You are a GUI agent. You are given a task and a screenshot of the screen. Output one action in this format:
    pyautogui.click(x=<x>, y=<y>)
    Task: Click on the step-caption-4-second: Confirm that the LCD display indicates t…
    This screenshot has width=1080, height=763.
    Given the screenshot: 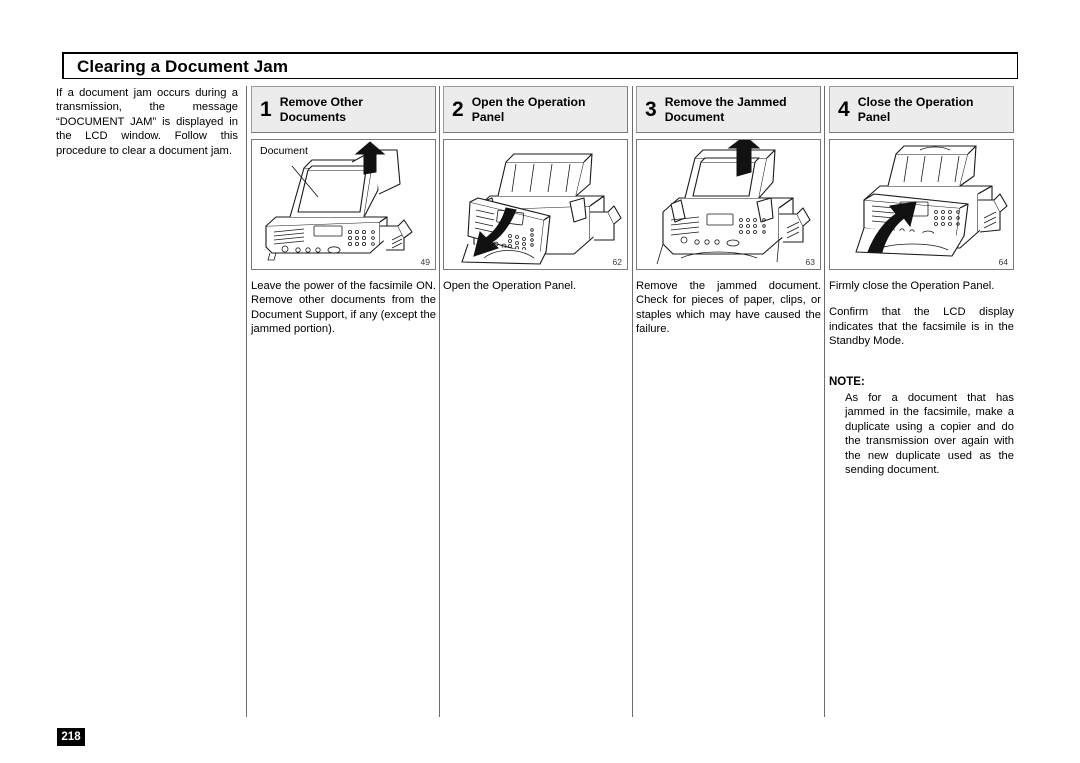 What is the action you would take?
    pyautogui.click(x=921, y=327)
    